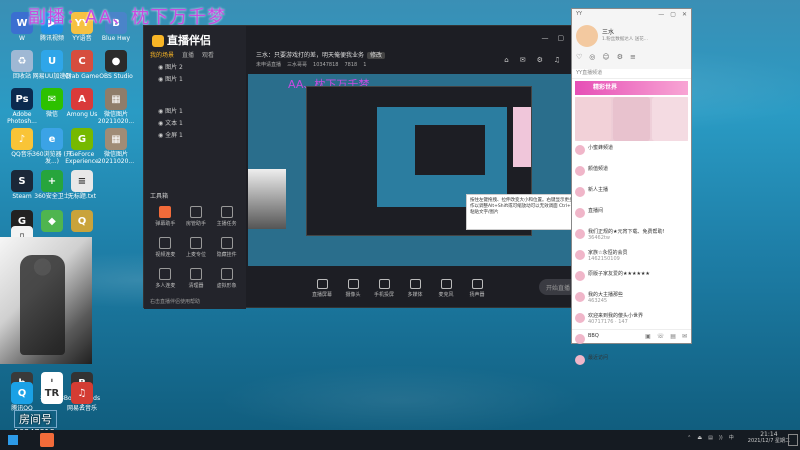 This screenshot has width=800, height=450. What do you see at coordinates (22, 139) in the screenshot?
I see `app-icon: ♪` at bounding box center [22, 139].